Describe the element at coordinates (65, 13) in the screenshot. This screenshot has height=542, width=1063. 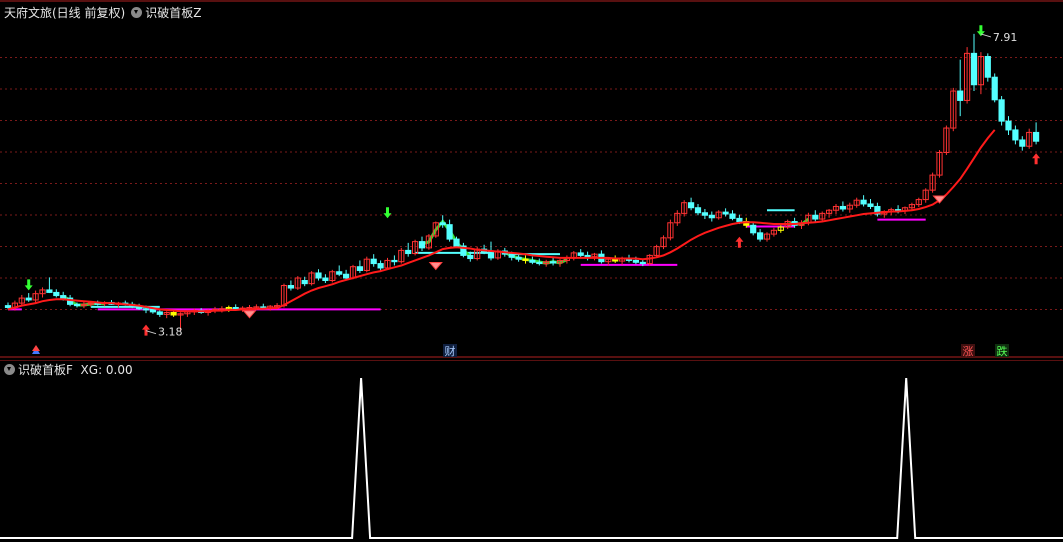
I see `stock-title: 天府文旅(日线 前复权)` at that location.